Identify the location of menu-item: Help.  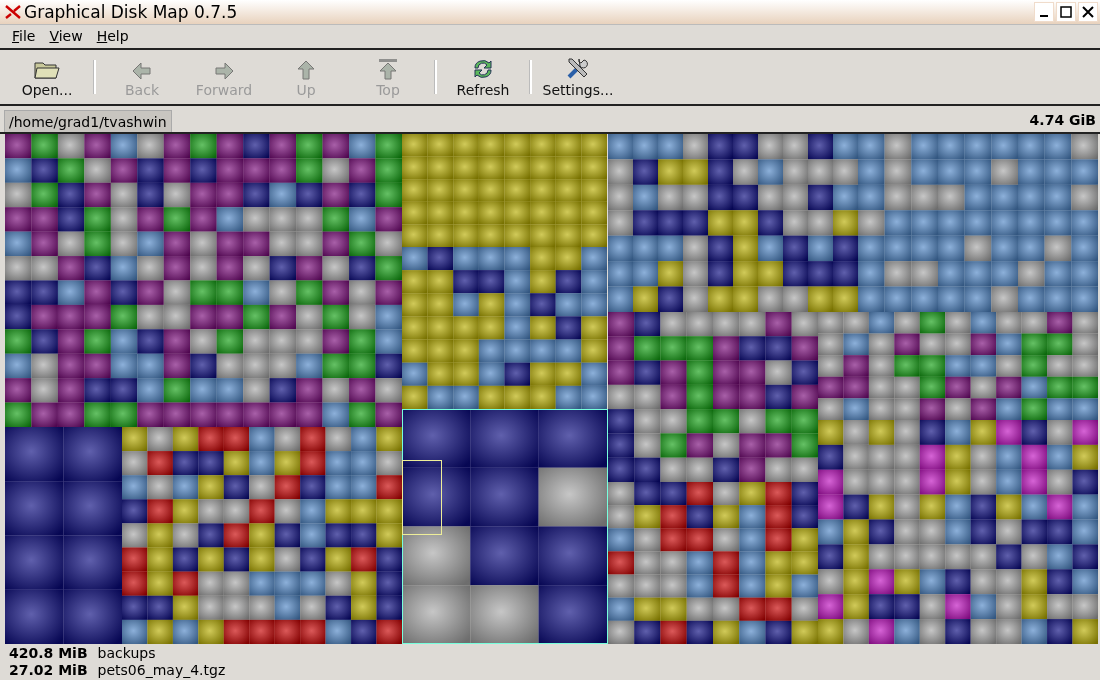
(112, 36).